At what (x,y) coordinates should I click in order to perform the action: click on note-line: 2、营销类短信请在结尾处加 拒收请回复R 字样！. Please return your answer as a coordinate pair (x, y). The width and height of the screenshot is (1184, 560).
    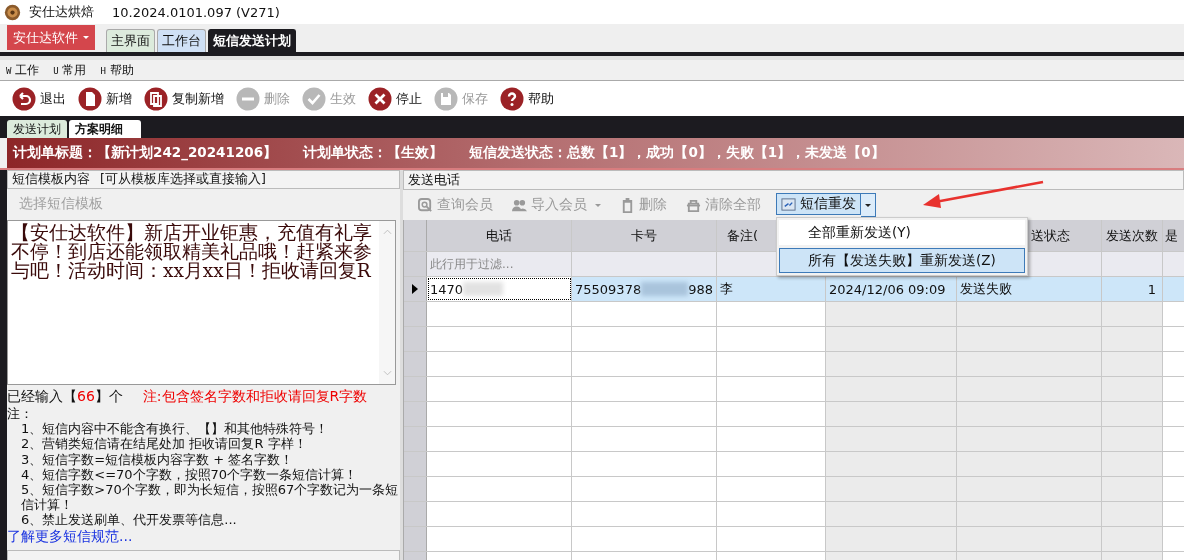
    Looking at the image, I should click on (164, 444).